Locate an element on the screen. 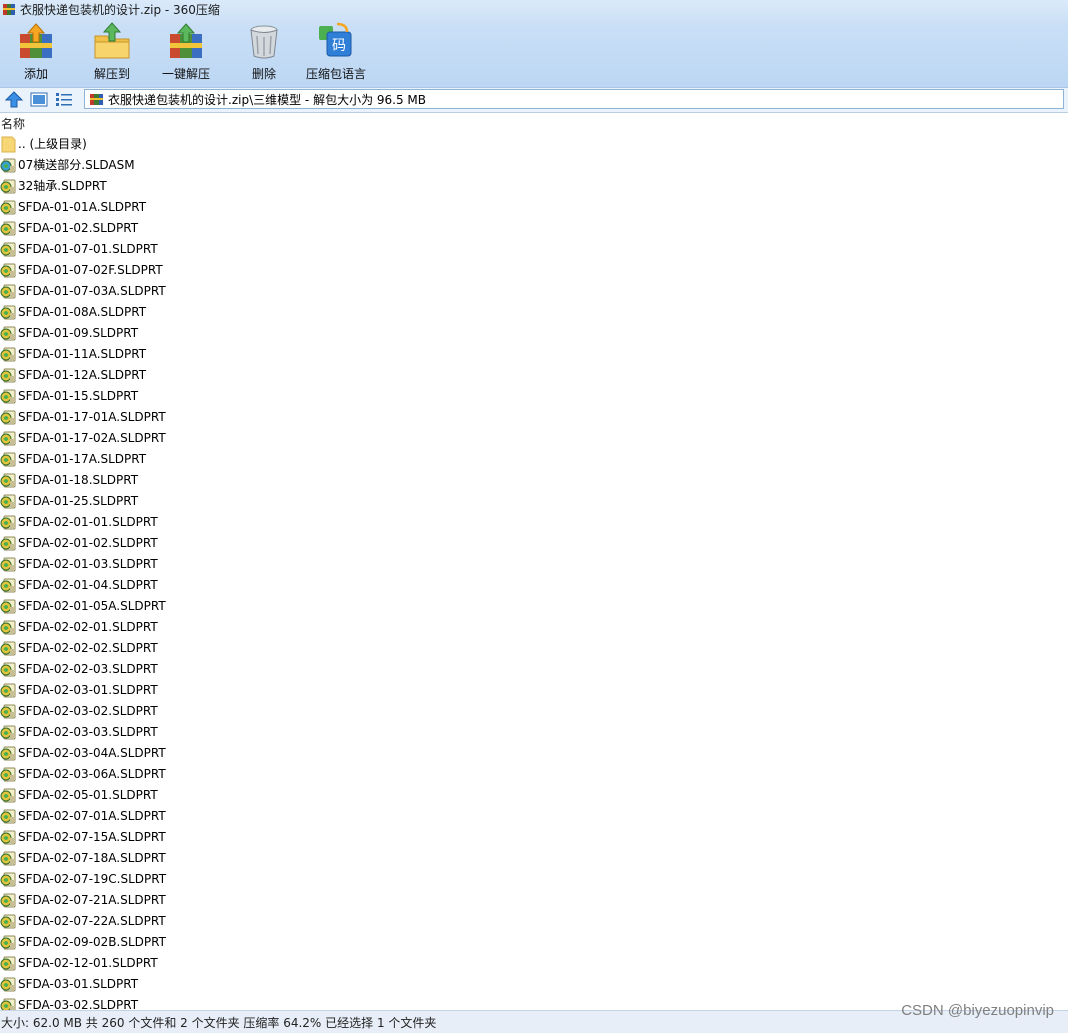 The image size is (1068, 1033). file-row: SFDA-01-17A.SLDPRT is located at coordinates (534, 459).